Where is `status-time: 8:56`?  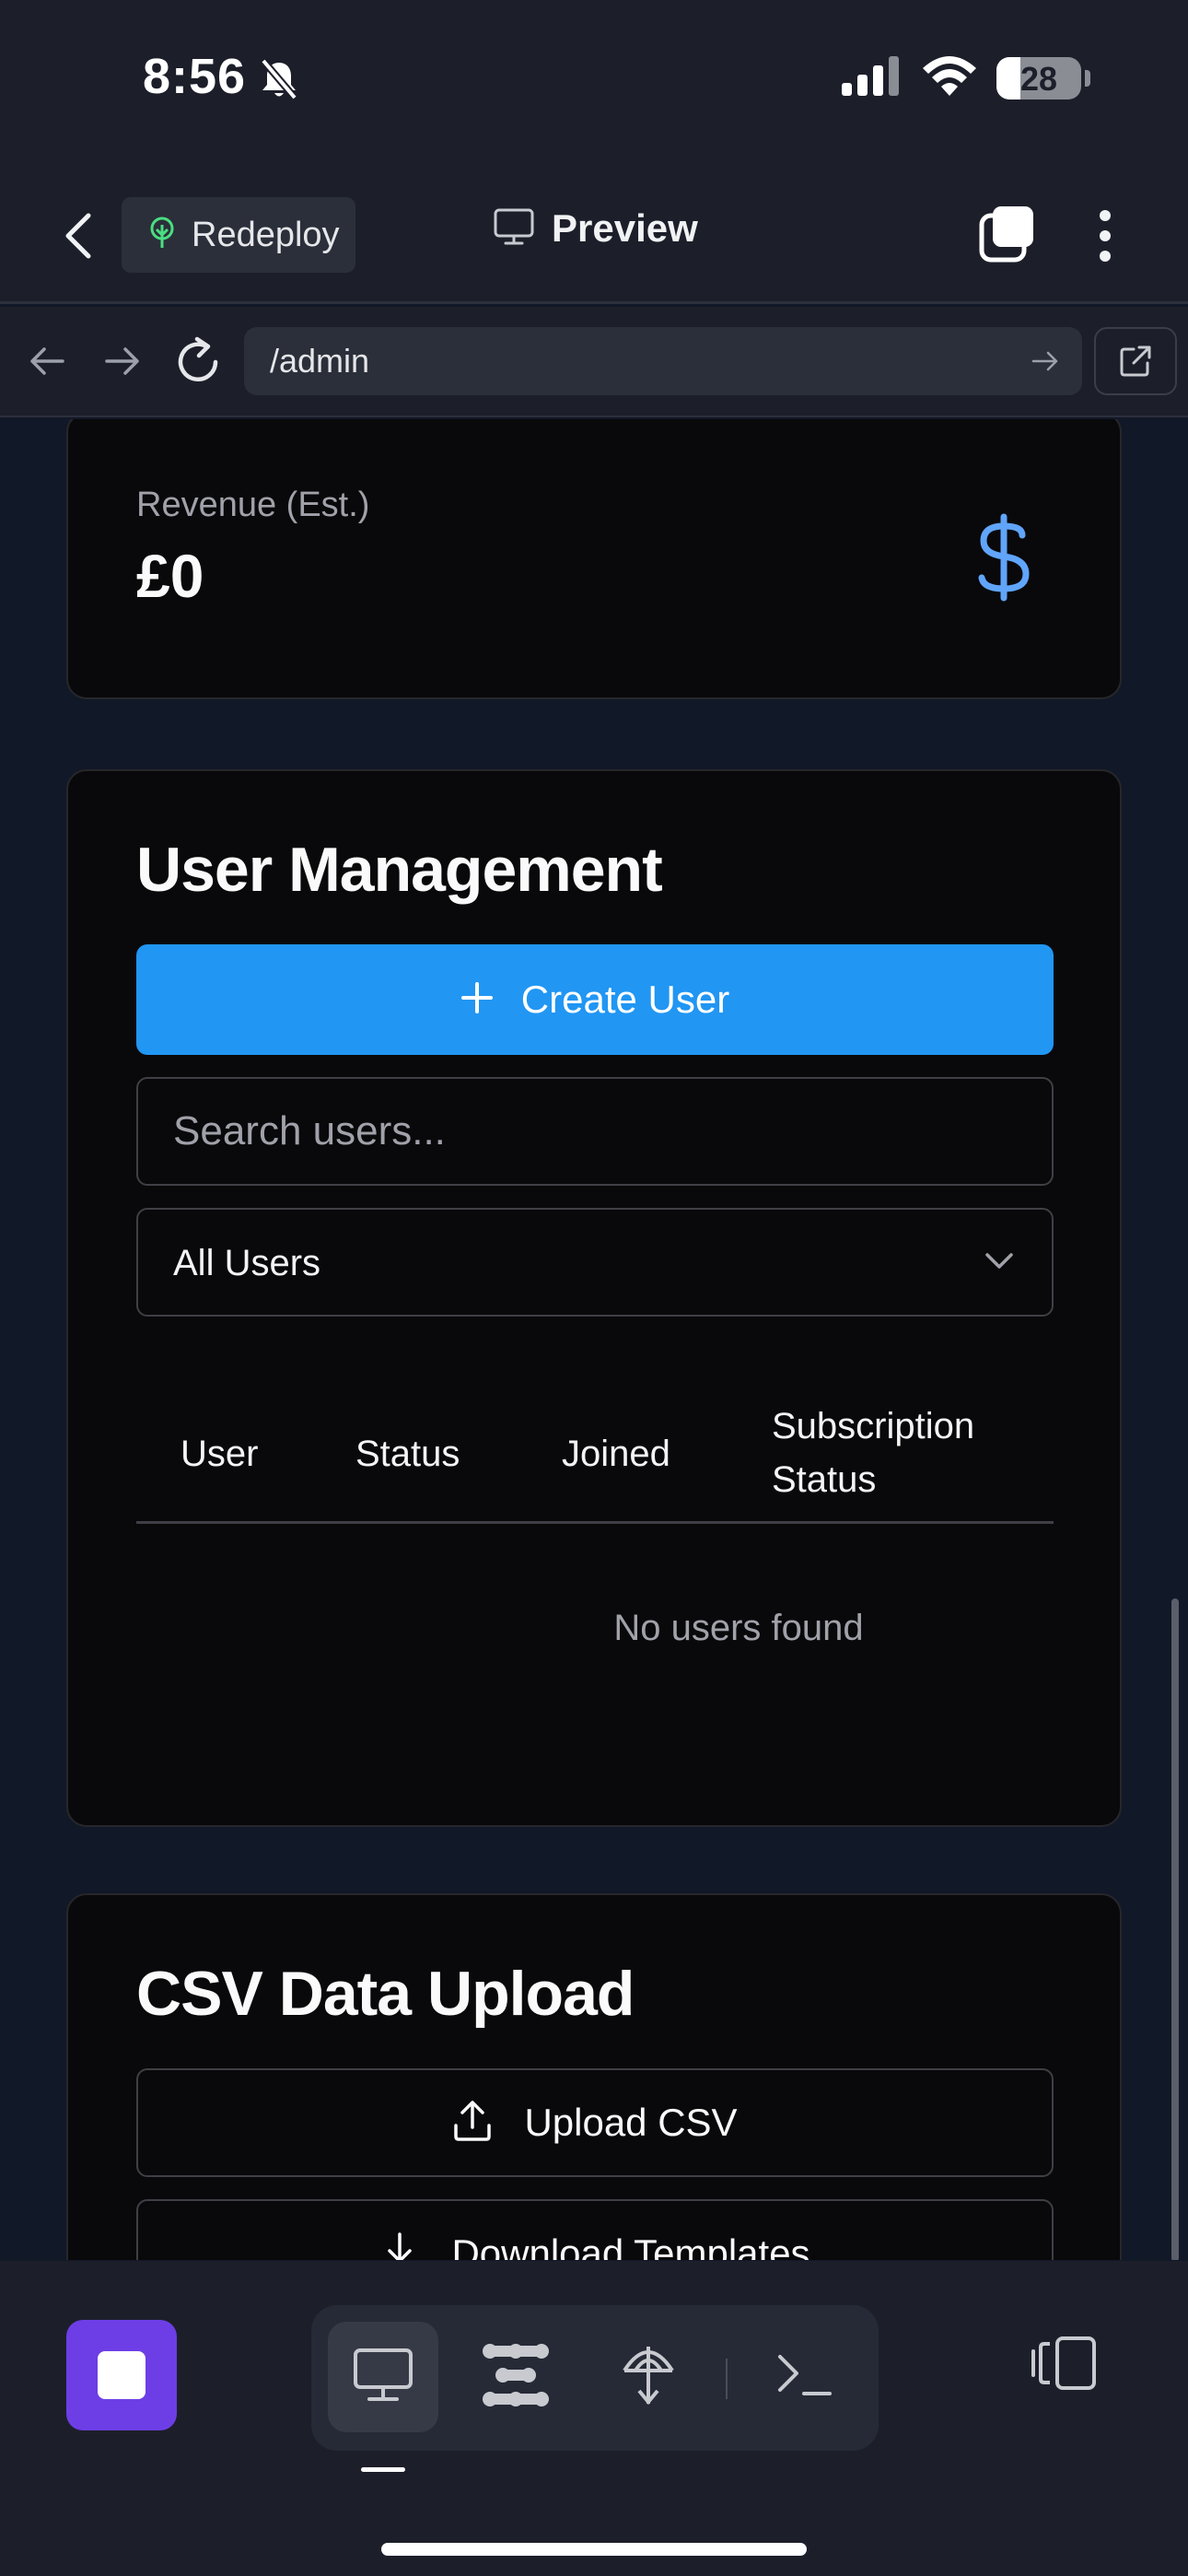 status-time: 8:56 is located at coordinates (195, 76).